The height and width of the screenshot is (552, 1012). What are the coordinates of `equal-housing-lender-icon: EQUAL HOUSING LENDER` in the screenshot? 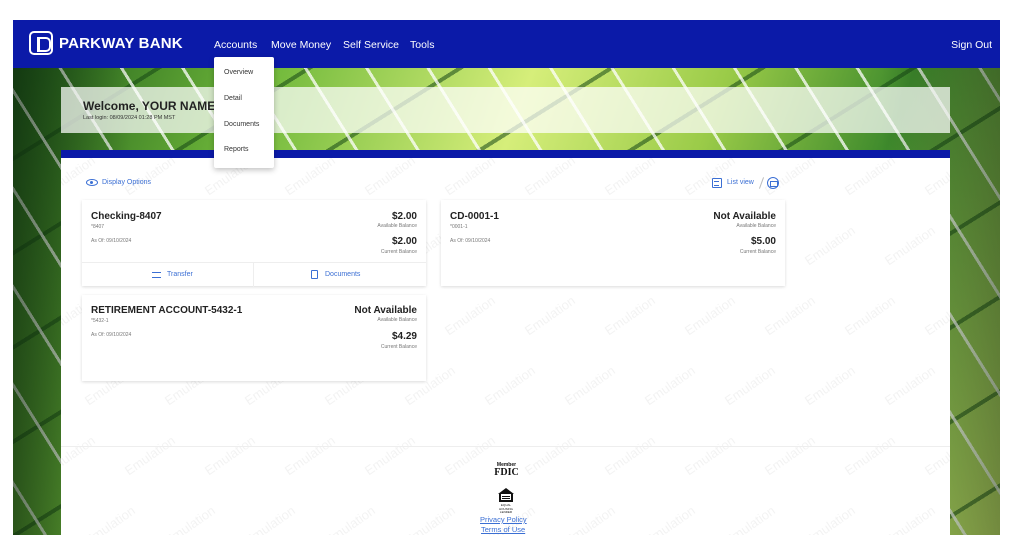 It's located at (506, 501).